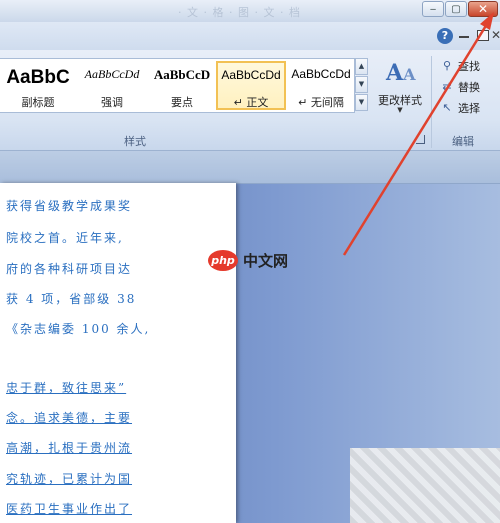 Image resolution: width=500 pixels, height=523 pixels. What do you see at coordinates (425, 485) in the screenshot?
I see `blurred-overlay` at bounding box center [425, 485].